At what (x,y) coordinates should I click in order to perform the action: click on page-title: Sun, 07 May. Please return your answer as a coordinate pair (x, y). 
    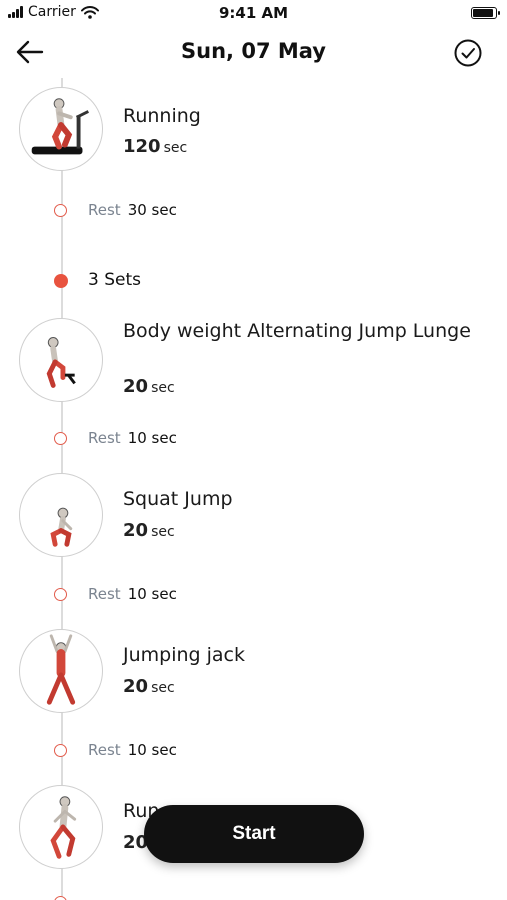
    Looking at the image, I should click on (253, 51).